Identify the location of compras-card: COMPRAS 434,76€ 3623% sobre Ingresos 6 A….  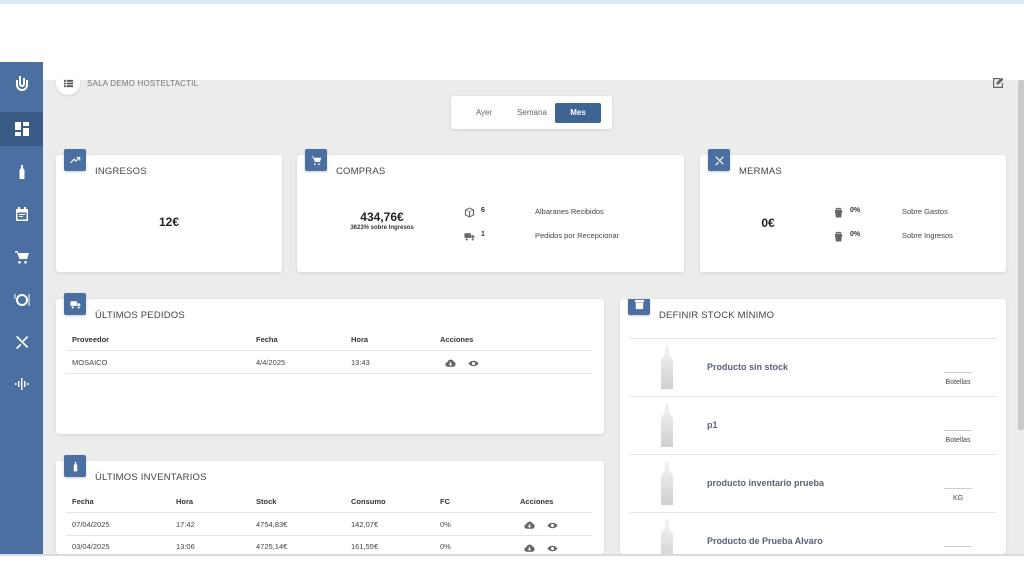
(490, 210).